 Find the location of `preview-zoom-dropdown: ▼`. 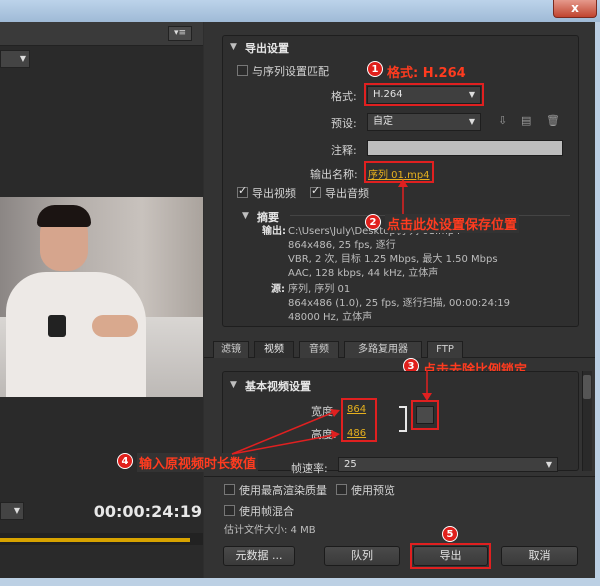

preview-zoom-dropdown: ▼ is located at coordinates (15, 59).